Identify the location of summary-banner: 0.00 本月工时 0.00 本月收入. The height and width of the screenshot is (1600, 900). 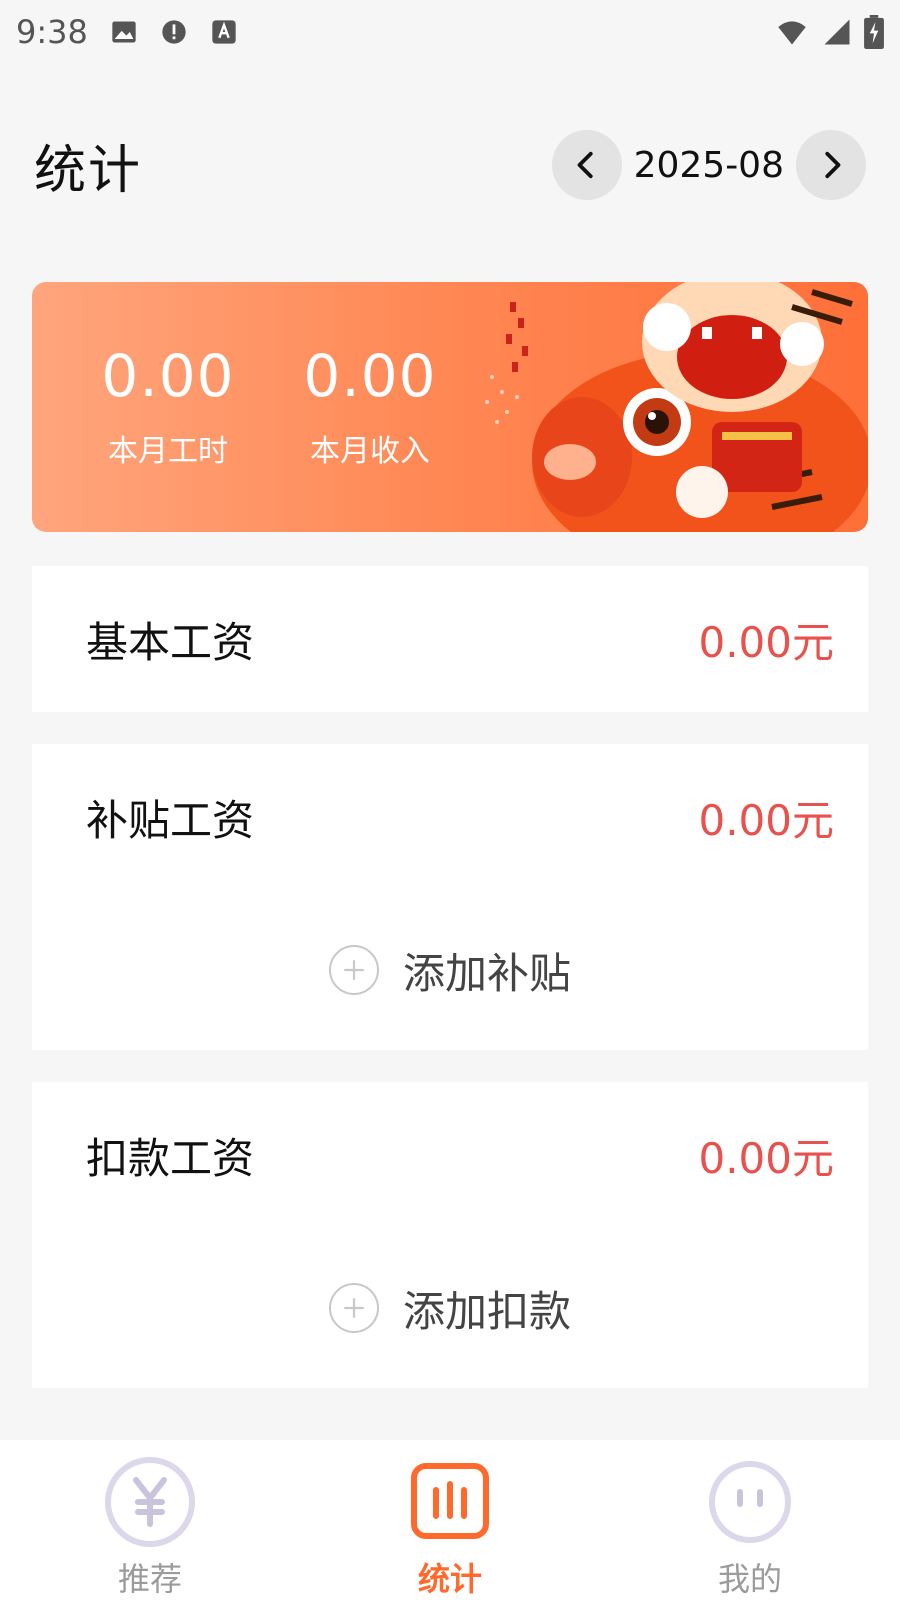
(450, 407).